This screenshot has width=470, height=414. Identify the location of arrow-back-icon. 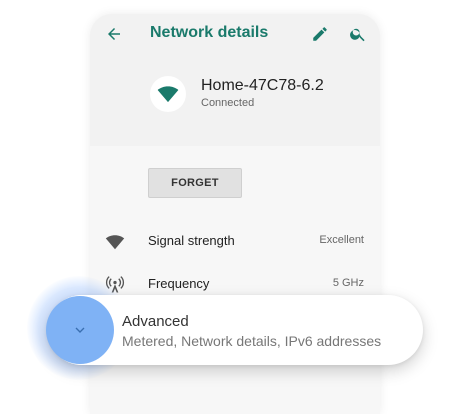
(114, 34).